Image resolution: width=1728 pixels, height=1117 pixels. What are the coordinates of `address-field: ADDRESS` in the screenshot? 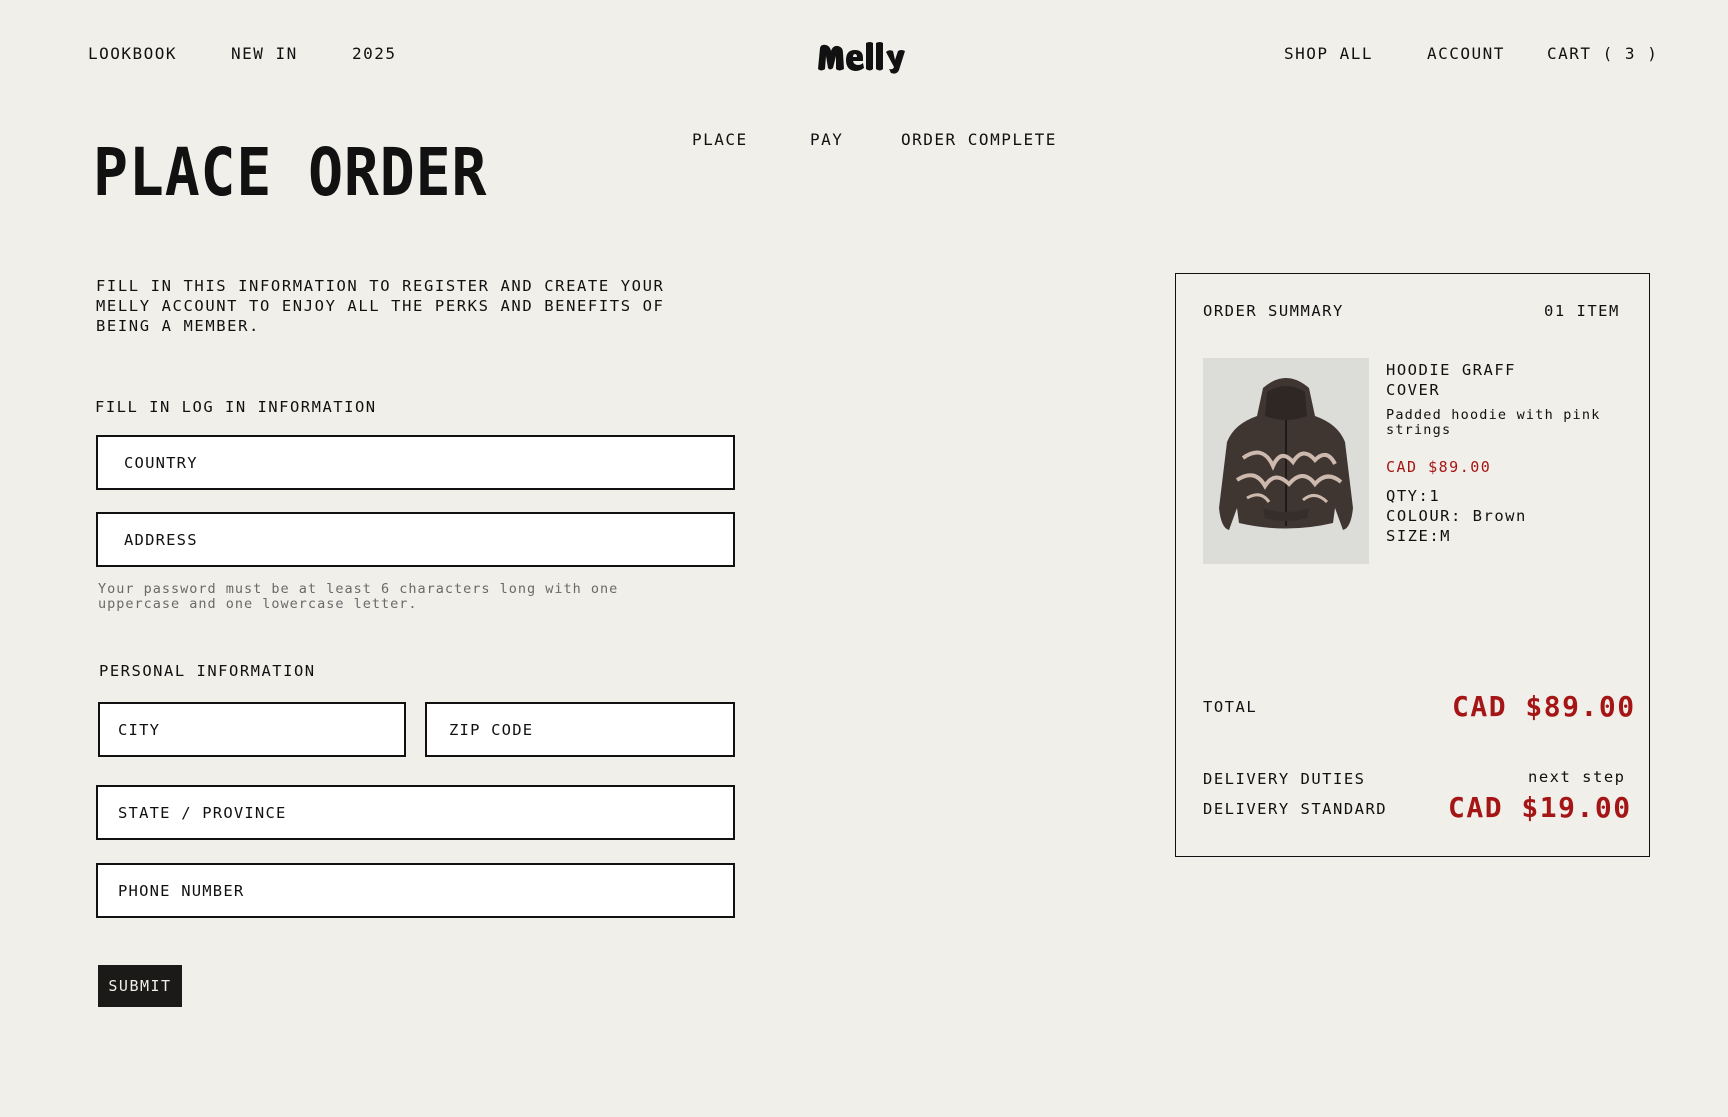 It's located at (415, 539).